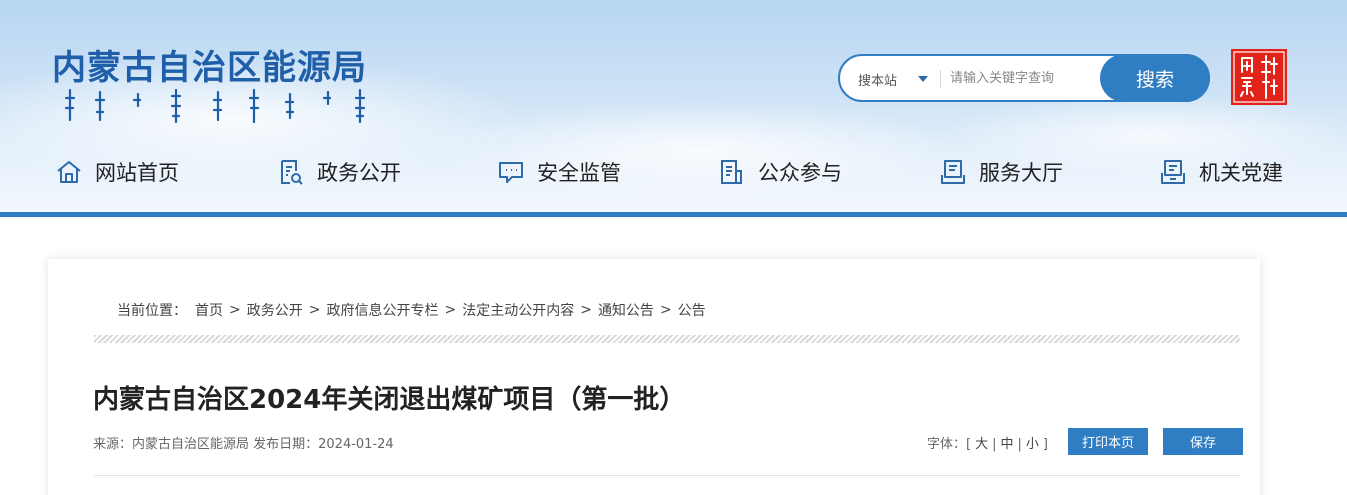 This screenshot has height=495, width=1347. What do you see at coordinates (940, 79) in the screenshot?
I see `search-divider` at bounding box center [940, 79].